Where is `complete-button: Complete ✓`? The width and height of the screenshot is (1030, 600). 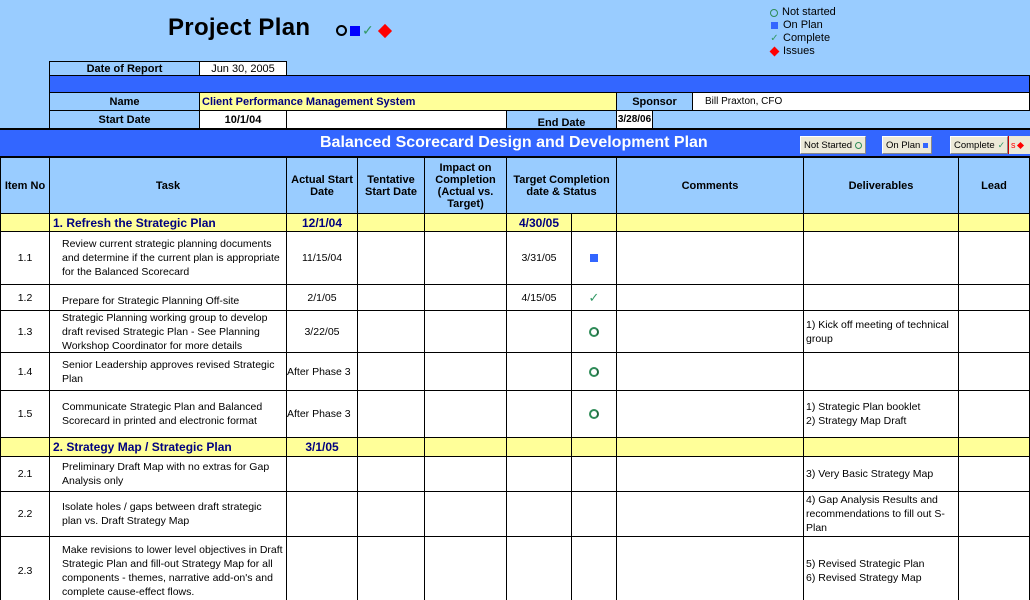 complete-button: Complete ✓ is located at coordinates (979, 145).